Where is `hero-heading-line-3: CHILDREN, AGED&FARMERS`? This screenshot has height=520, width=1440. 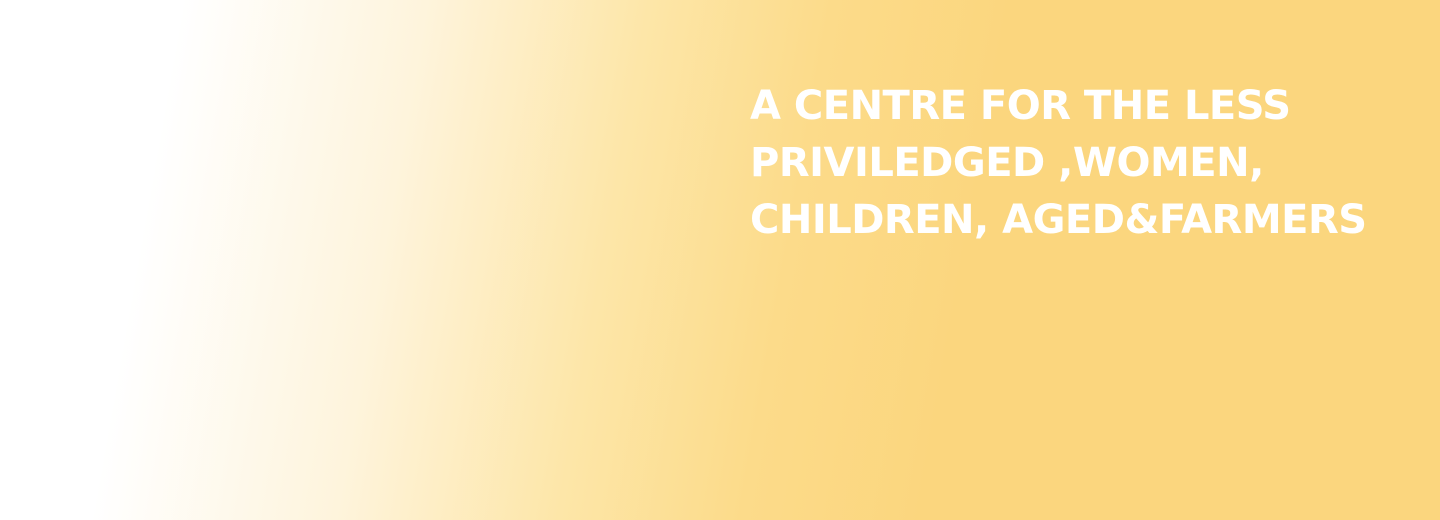 hero-heading-line-3: CHILDREN, AGED&FARMERS is located at coordinates (1058, 220).